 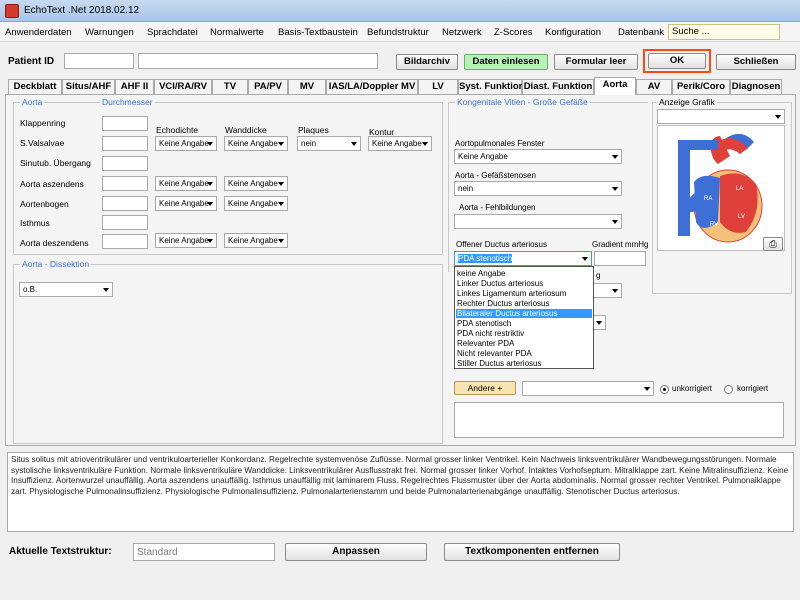 I want to click on andere-button: Andere +, so click(x=485, y=388).